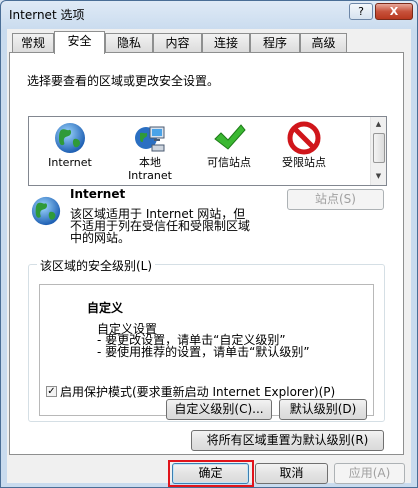 This screenshot has height=488, width=418. Describe the element at coordinates (98, 194) in the screenshot. I see `zone-detail-title: Internet` at that location.